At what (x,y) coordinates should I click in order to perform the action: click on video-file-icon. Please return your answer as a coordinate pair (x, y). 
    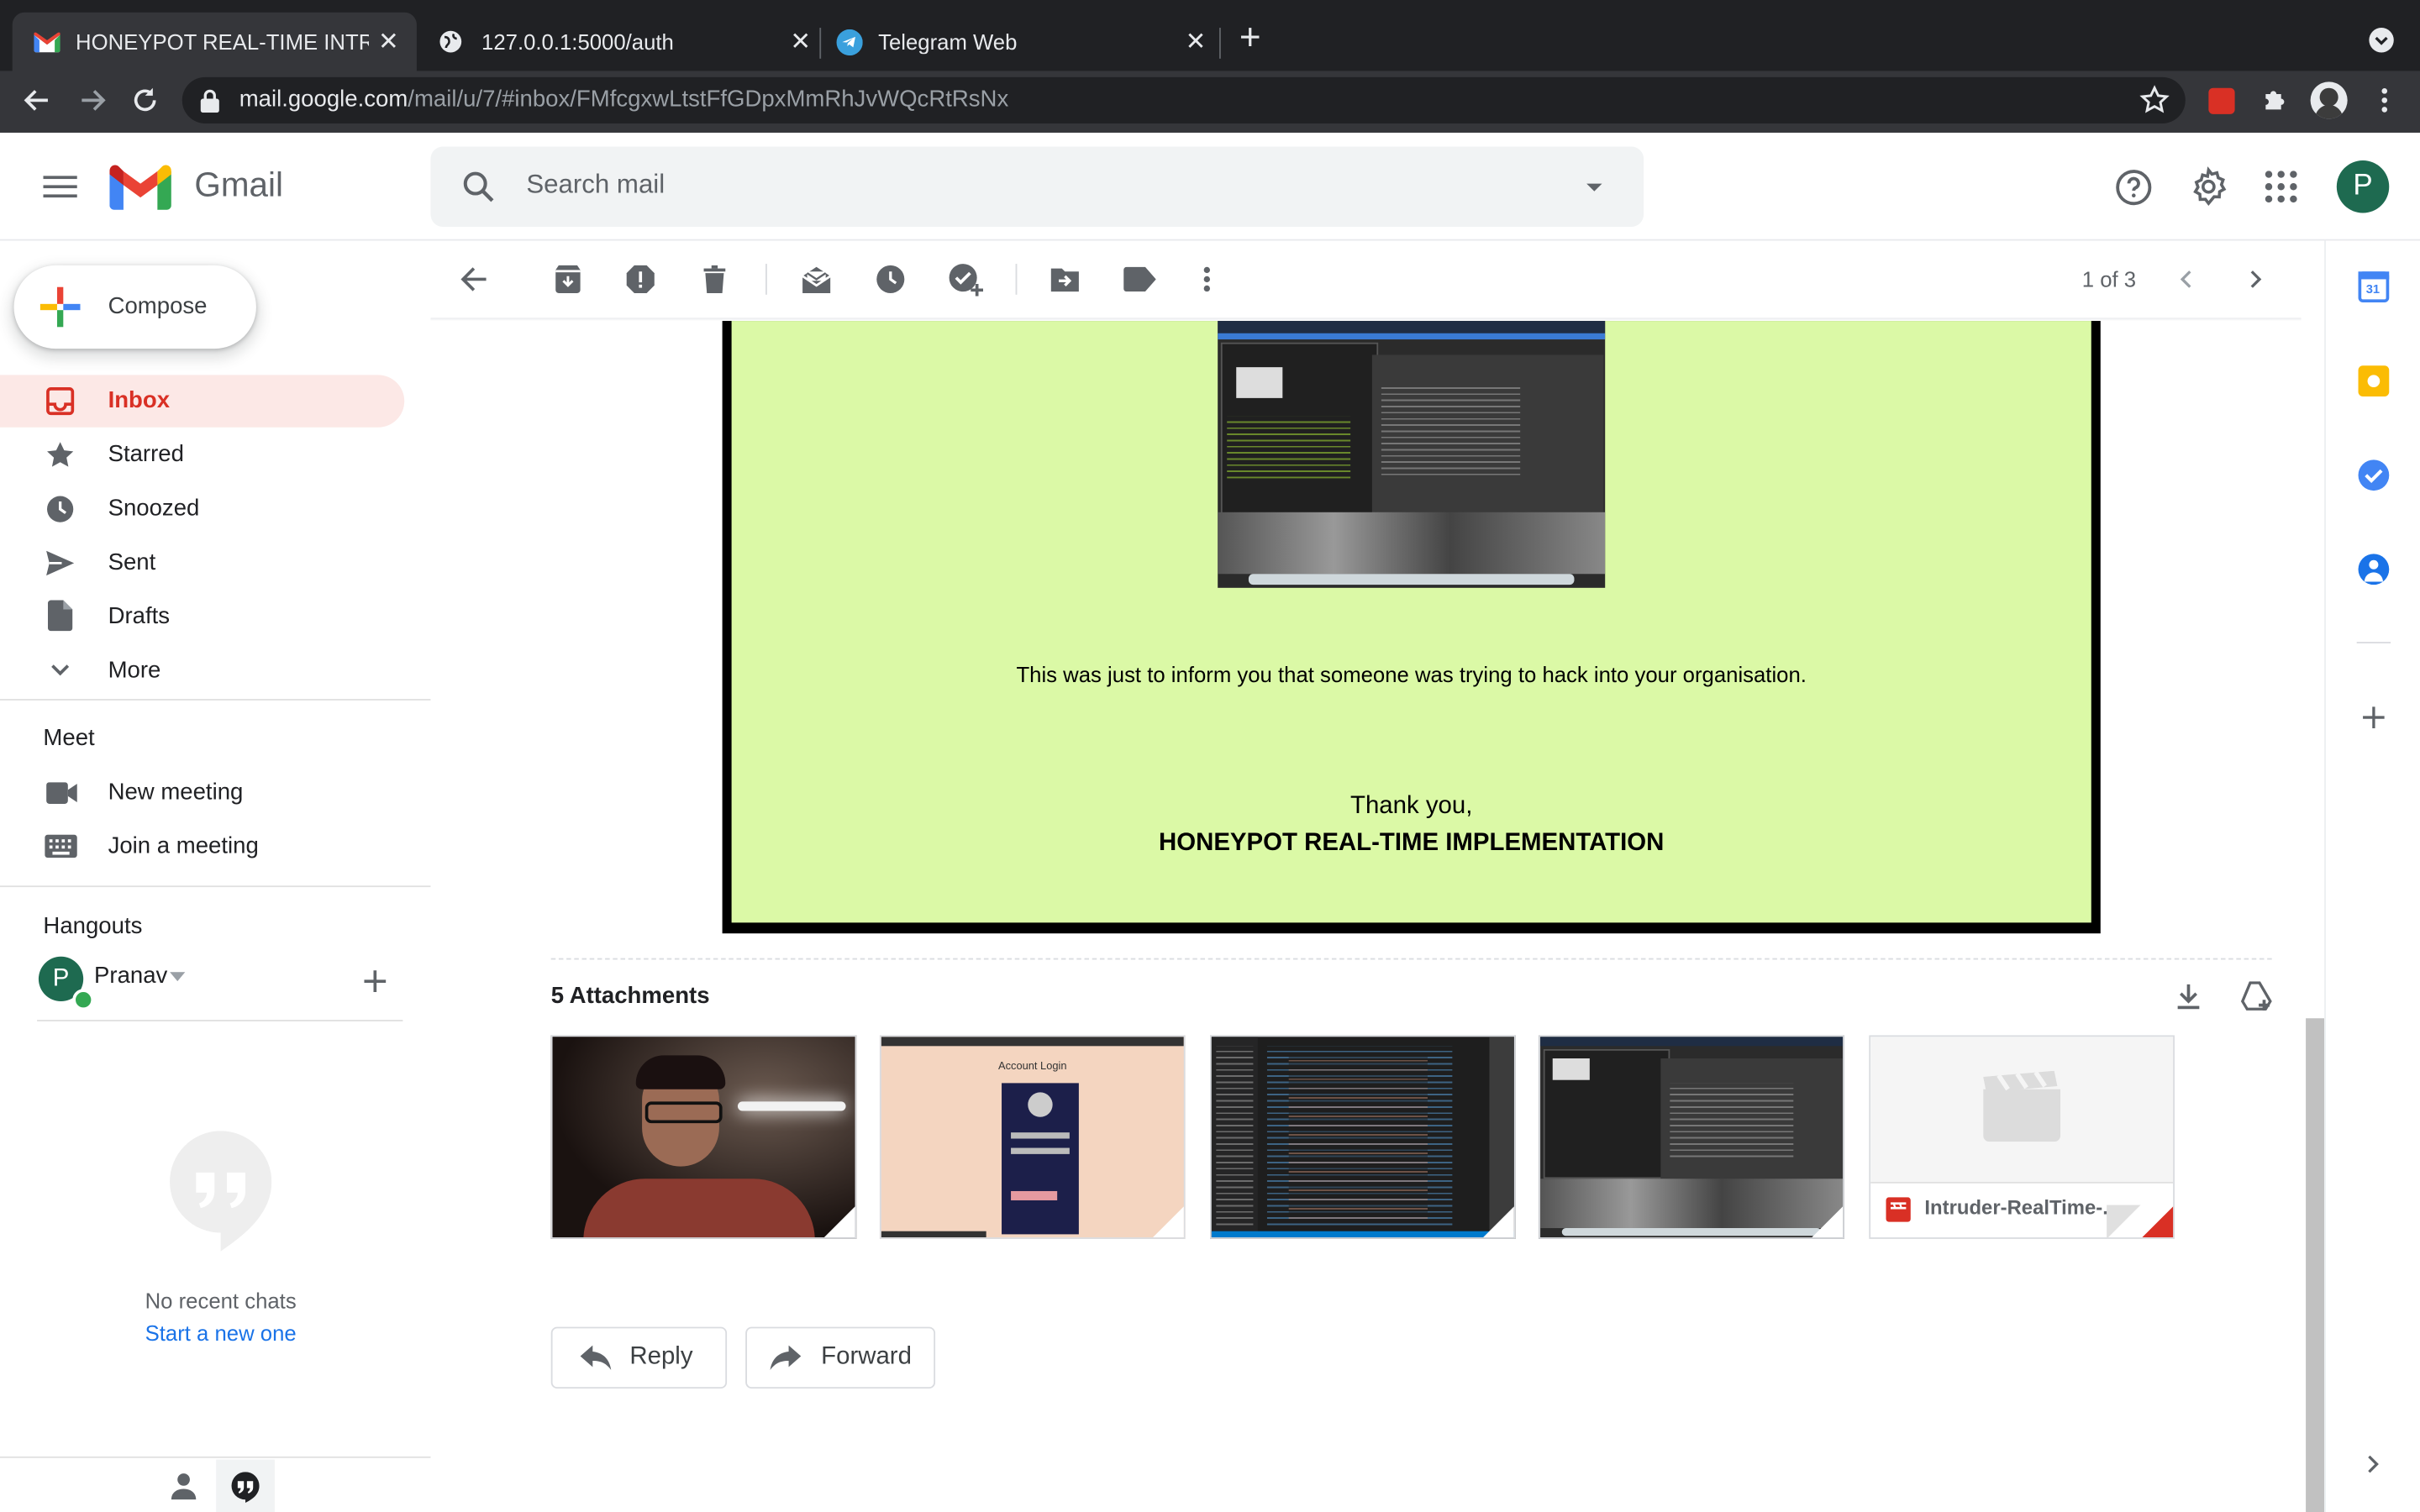
    Looking at the image, I should click on (1899, 1209).